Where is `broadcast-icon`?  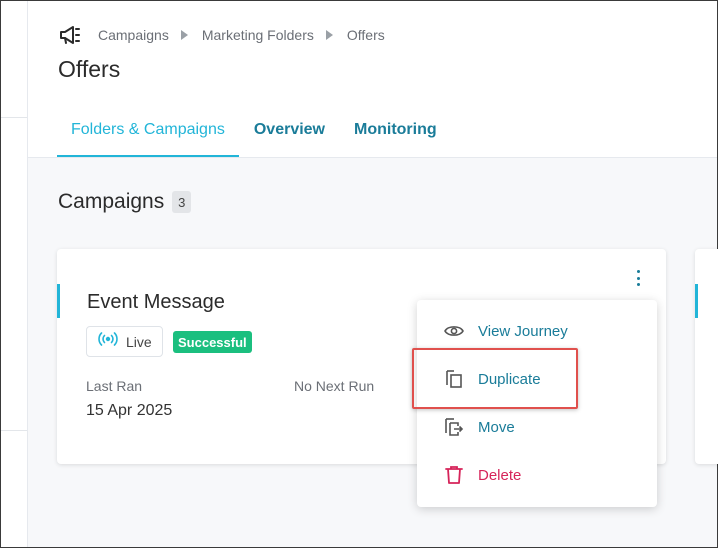 broadcast-icon is located at coordinates (108, 341).